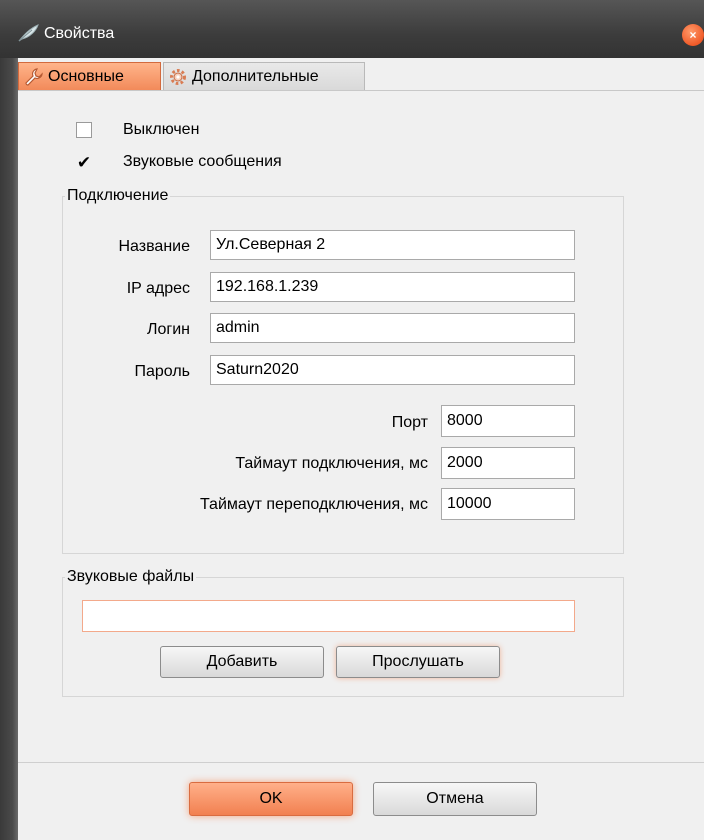 Image resolution: width=704 pixels, height=840 pixels. Describe the element at coordinates (34, 76) in the screenshot. I see `wrench-icon` at that location.